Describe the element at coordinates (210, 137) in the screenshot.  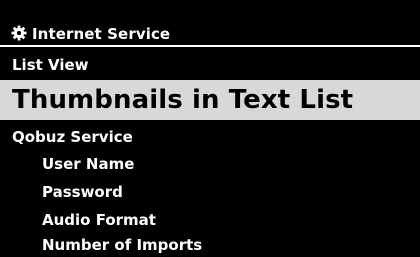
I see `menu-item-qobuz-service: Qobuz Service` at that location.